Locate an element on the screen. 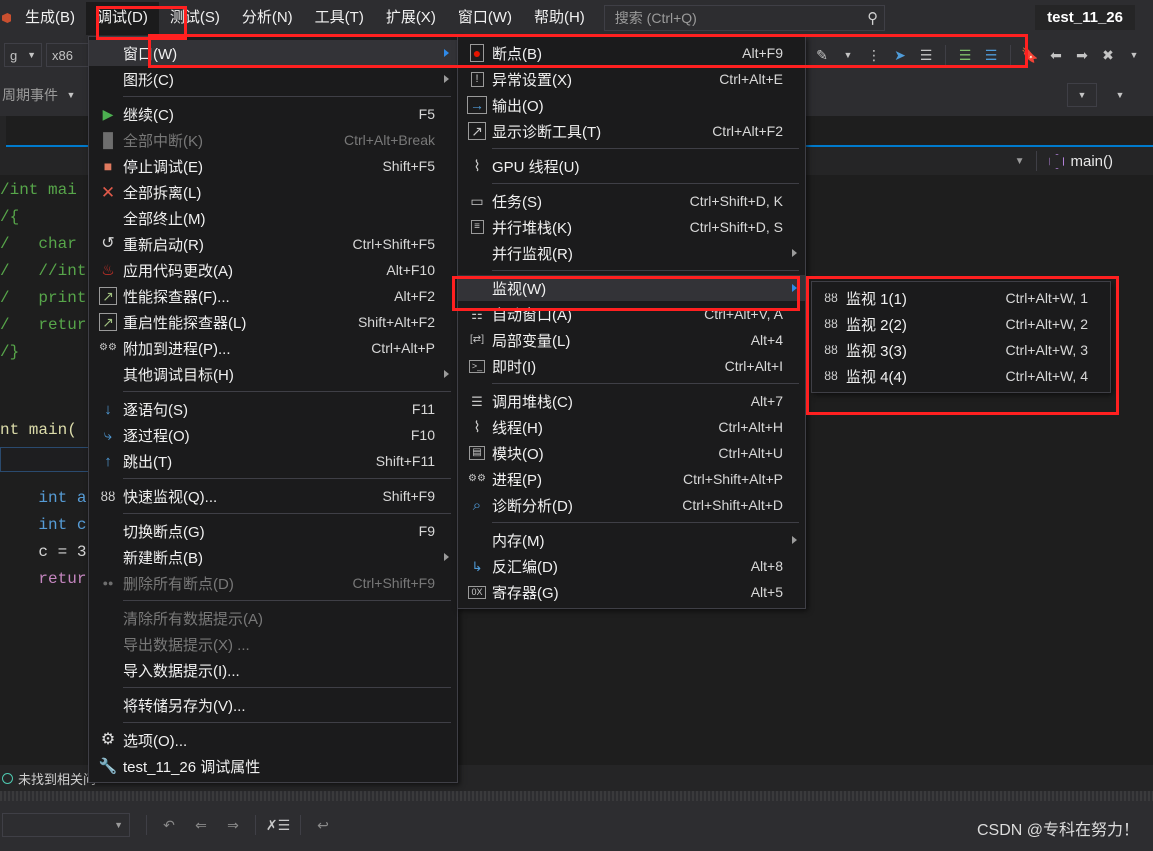 This screenshot has width=1153, height=851. menu-item-应用代码更改-a-: ♨ 应用代码更改(A) Alt+F10 is located at coordinates (273, 270).